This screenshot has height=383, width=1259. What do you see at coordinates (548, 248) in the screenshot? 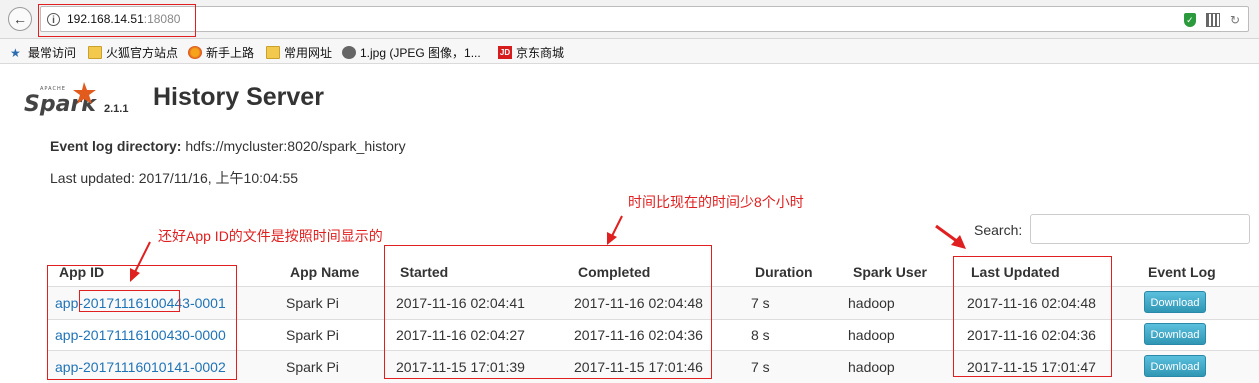
I see `annotation-arrows` at bounding box center [548, 248].